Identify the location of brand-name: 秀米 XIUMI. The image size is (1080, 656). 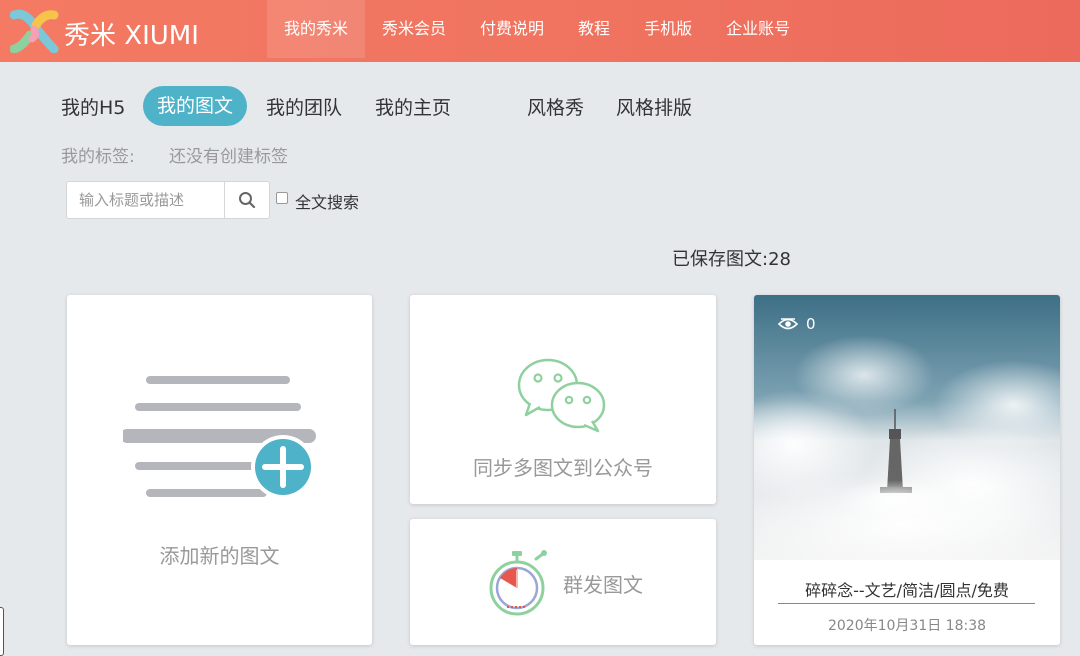
(131, 33).